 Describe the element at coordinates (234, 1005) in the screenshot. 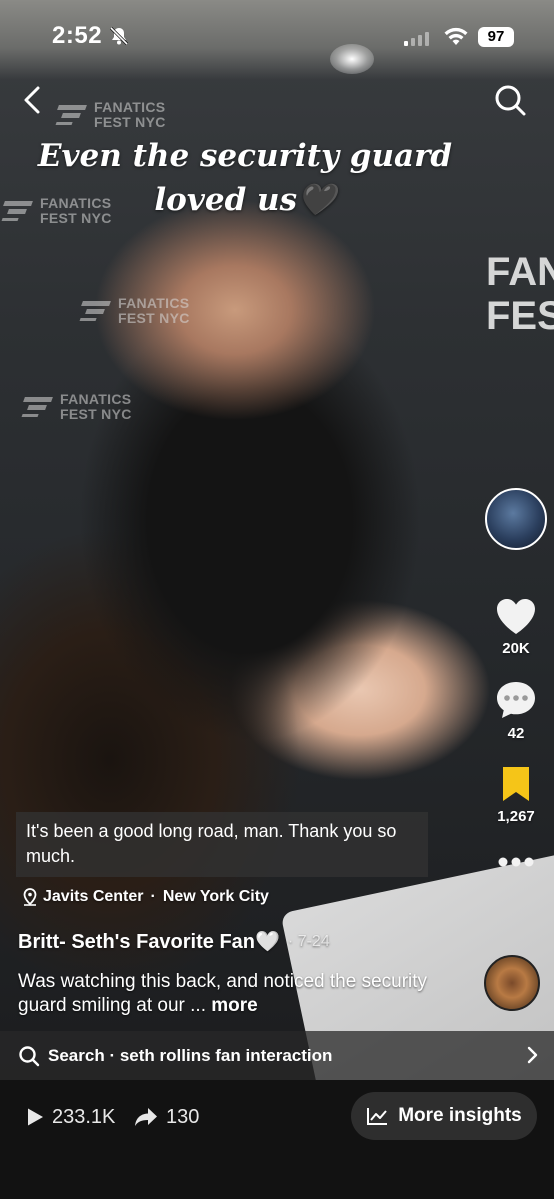

I see `more-link: more` at that location.